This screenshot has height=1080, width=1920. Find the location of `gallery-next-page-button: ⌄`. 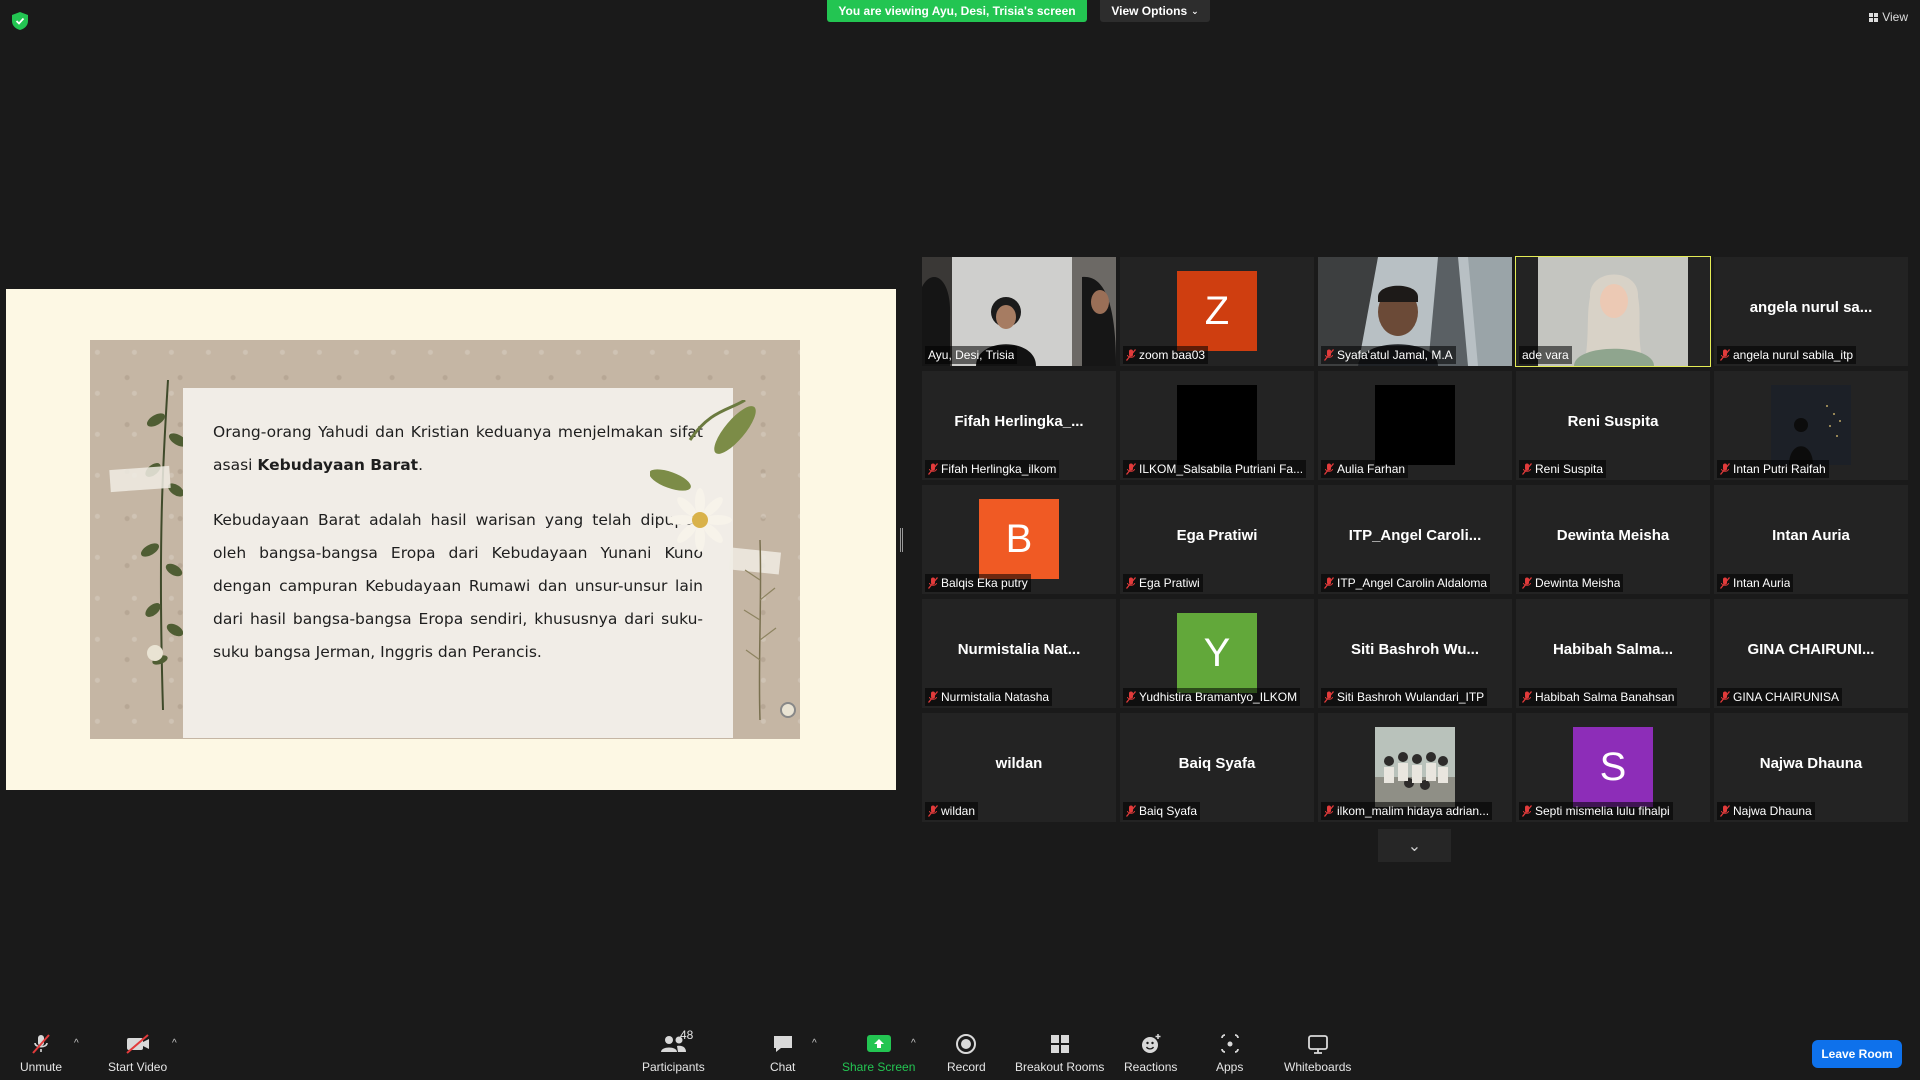

gallery-next-page-button: ⌄ is located at coordinates (1414, 845).